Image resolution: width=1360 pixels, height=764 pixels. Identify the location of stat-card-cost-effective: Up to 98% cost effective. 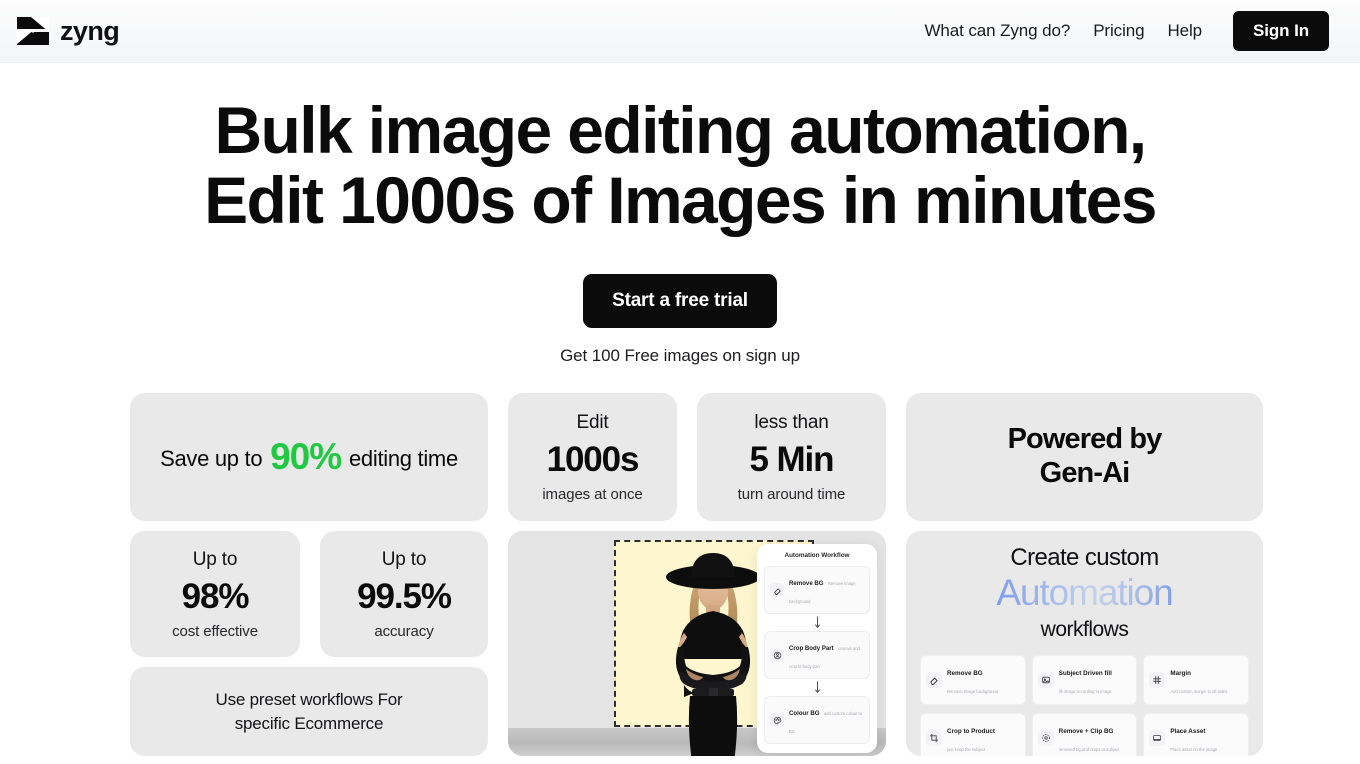
(215, 594).